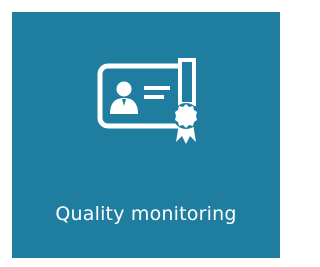 The image size is (320, 267). Describe the element at coordinates (146, 214) in the screenshot. I see `tile-label: Quality monitoring` at that location.